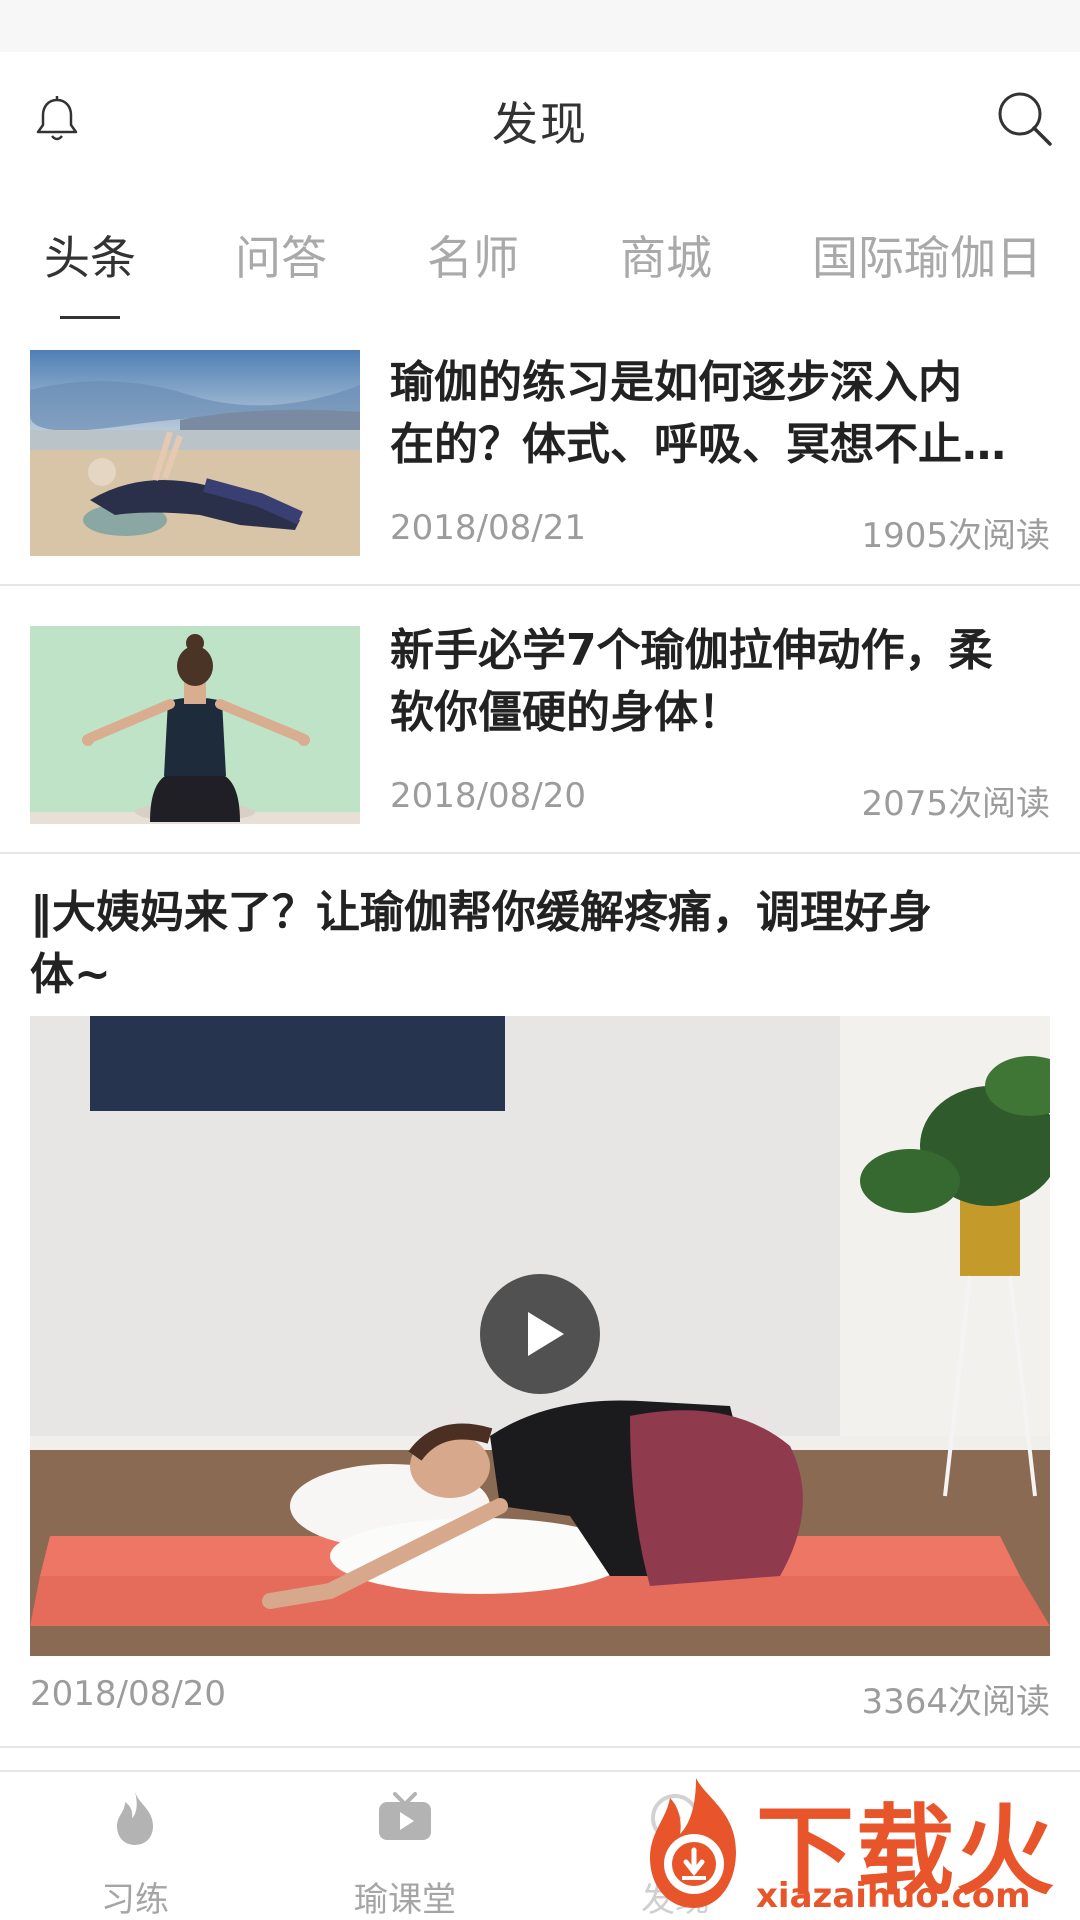 This screenshot has height=1920, width=1080. Describe the element at coordinates (720, 682) in the screenshot. I see `article-headline: 新手必学7个瑜伽拉伸动作，柔 软你僵硬的身体！` at that location.